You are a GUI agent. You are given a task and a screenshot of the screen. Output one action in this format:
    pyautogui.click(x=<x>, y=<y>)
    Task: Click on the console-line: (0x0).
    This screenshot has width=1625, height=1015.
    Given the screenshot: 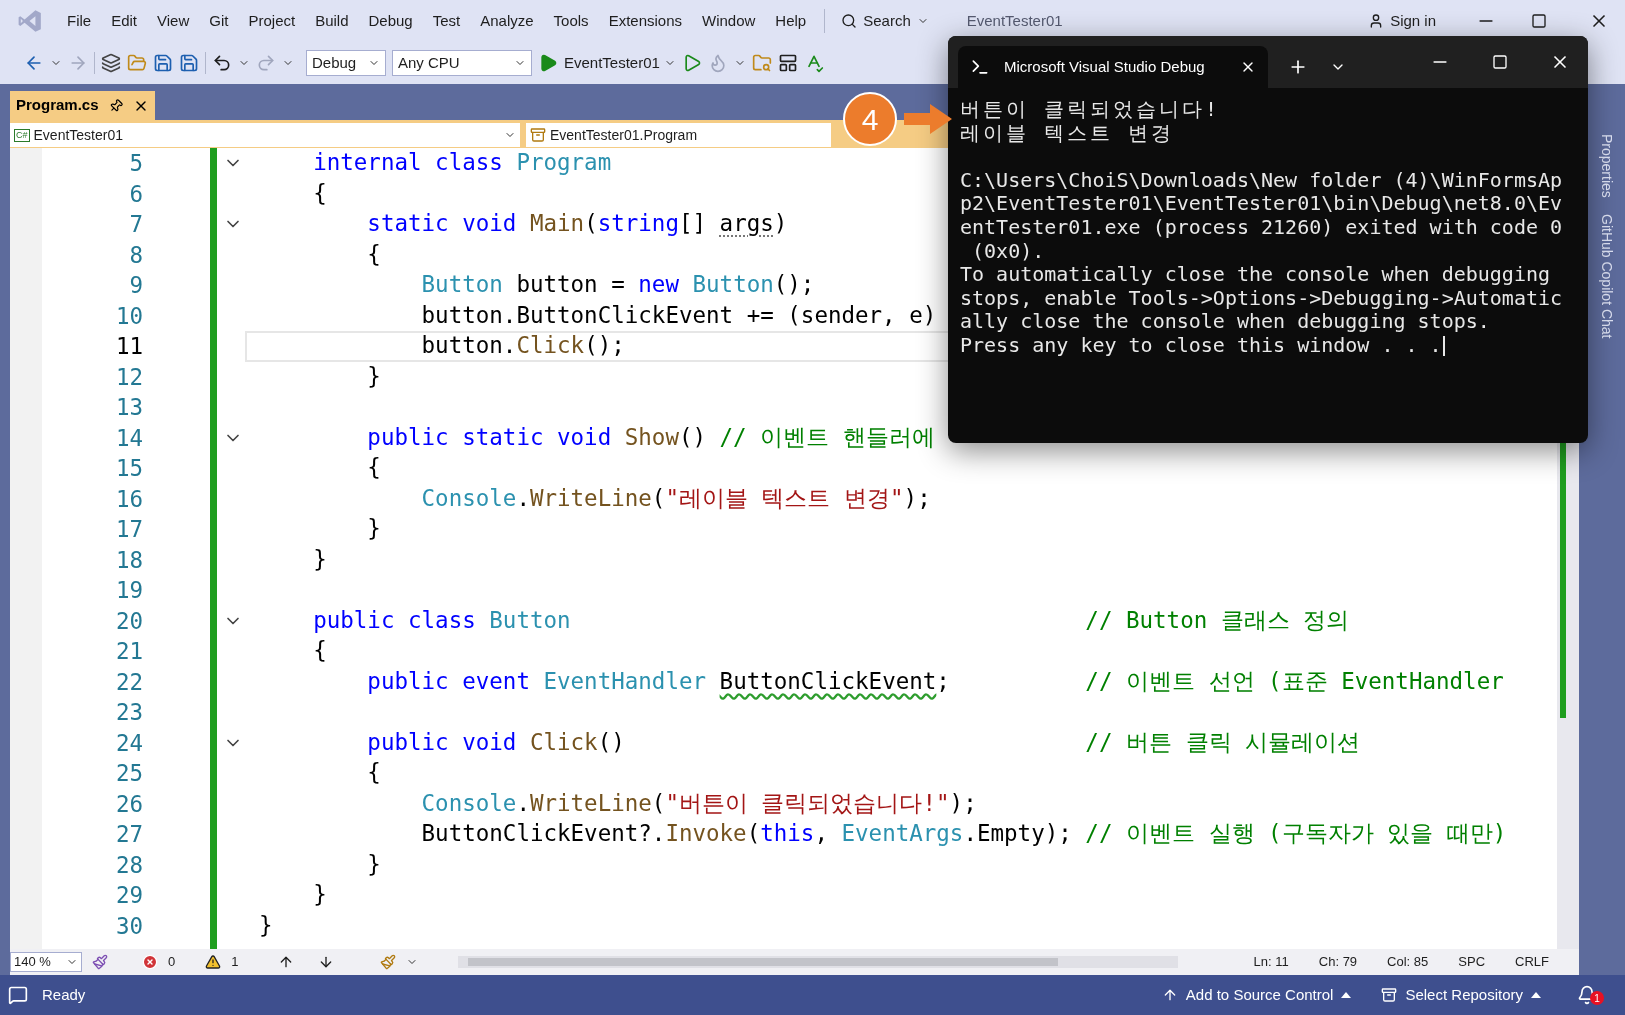 What is the action you would take?
    pyautogui.click(x=1008, y=251)
    